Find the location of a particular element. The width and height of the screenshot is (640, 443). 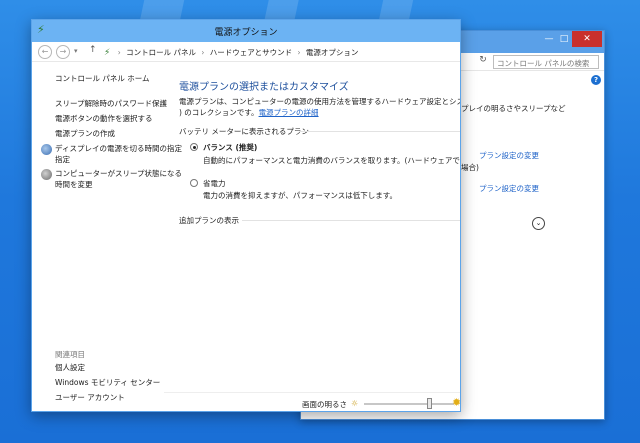

breadcrumb-hardware-sound: ハードウェアとサウンド is located at coordinates (251, 52).